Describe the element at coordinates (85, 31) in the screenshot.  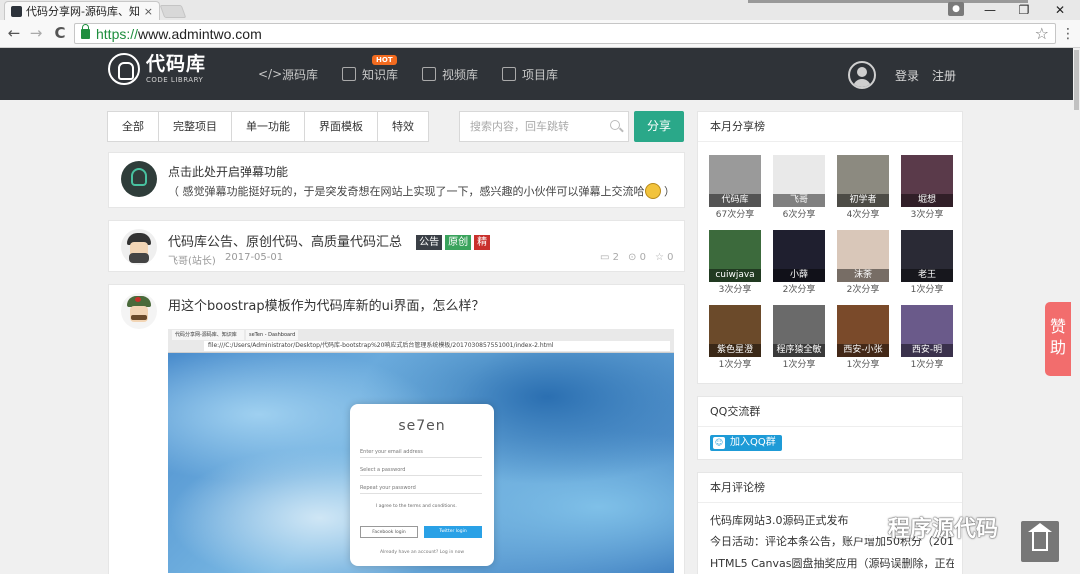
I see `secure-lock-icon` at that location.